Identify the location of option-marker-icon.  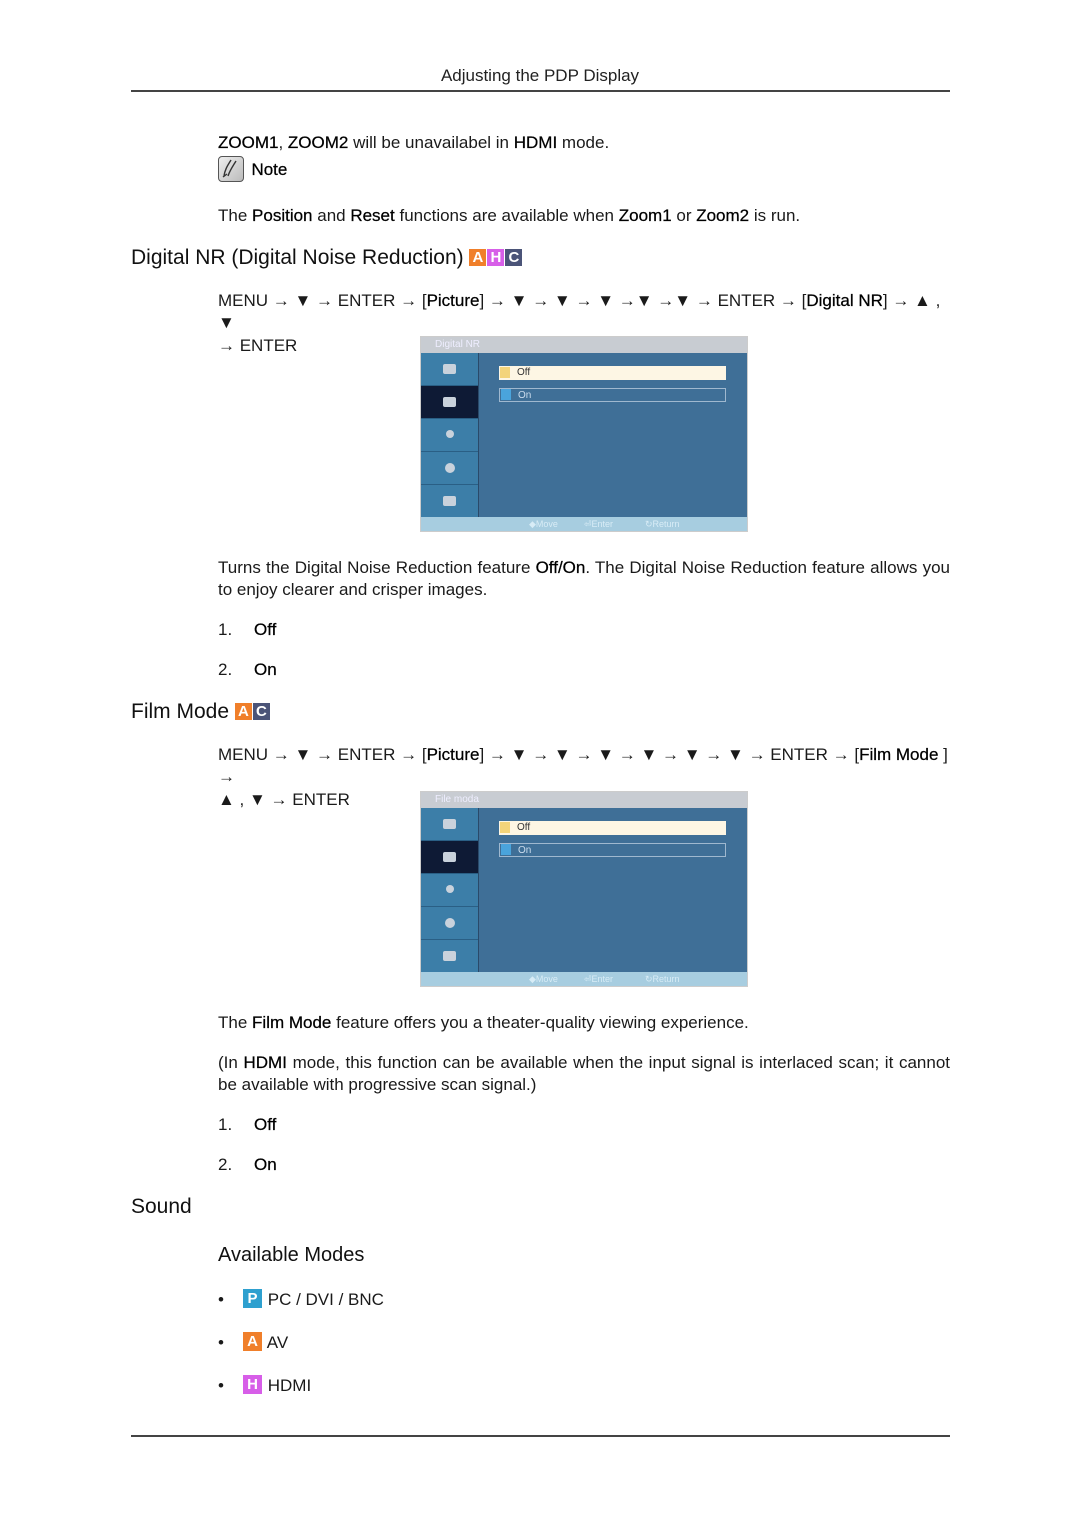
(506, 394).